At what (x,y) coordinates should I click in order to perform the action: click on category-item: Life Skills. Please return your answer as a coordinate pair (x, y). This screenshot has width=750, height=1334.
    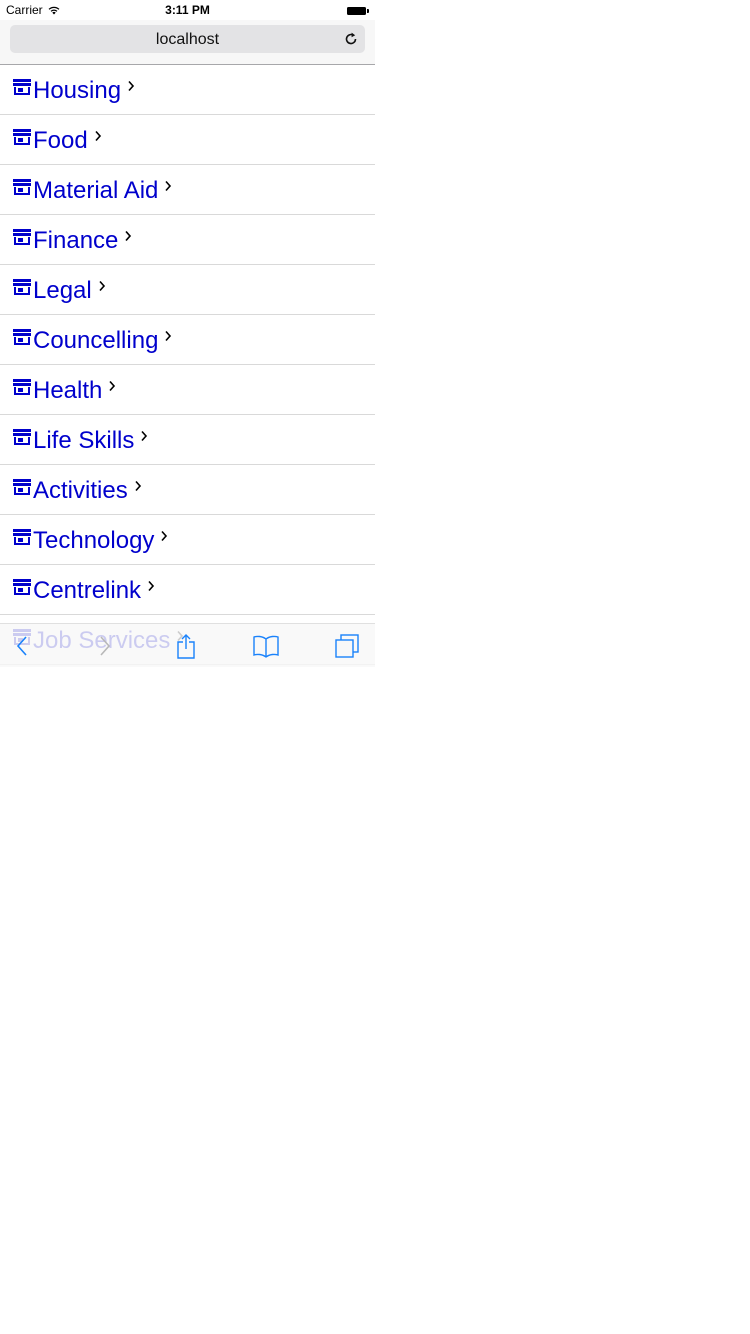
    Looking at the image, I should click on (187, 440).